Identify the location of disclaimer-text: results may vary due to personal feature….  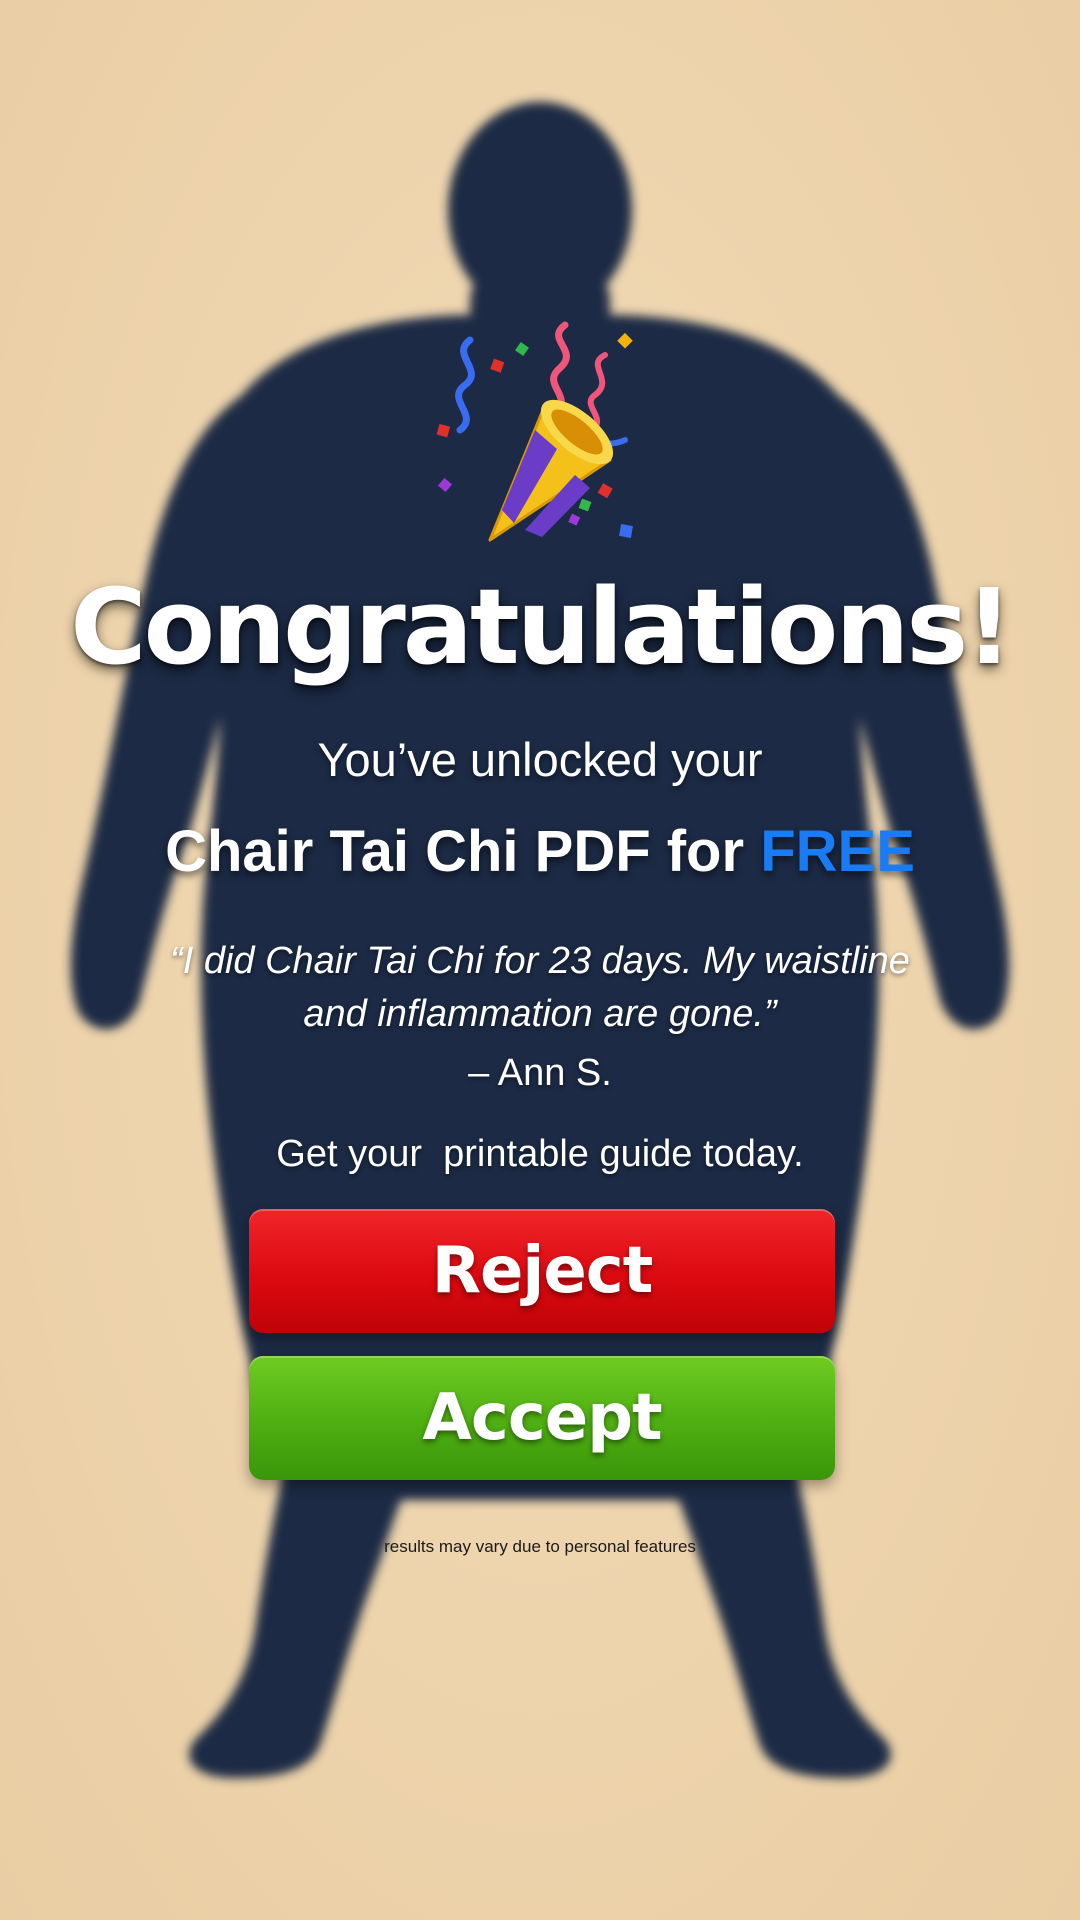
(540, 1546).